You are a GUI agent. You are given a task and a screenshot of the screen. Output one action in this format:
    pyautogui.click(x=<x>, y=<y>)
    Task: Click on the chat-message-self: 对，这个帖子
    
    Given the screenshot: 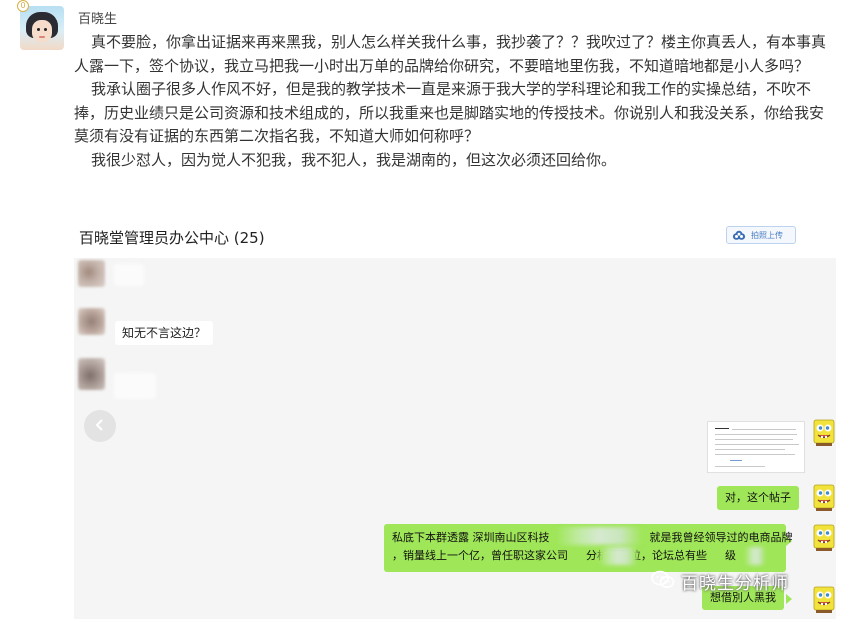 What is the action you would take?
    pyautogui.click(x=758, y=498)
    